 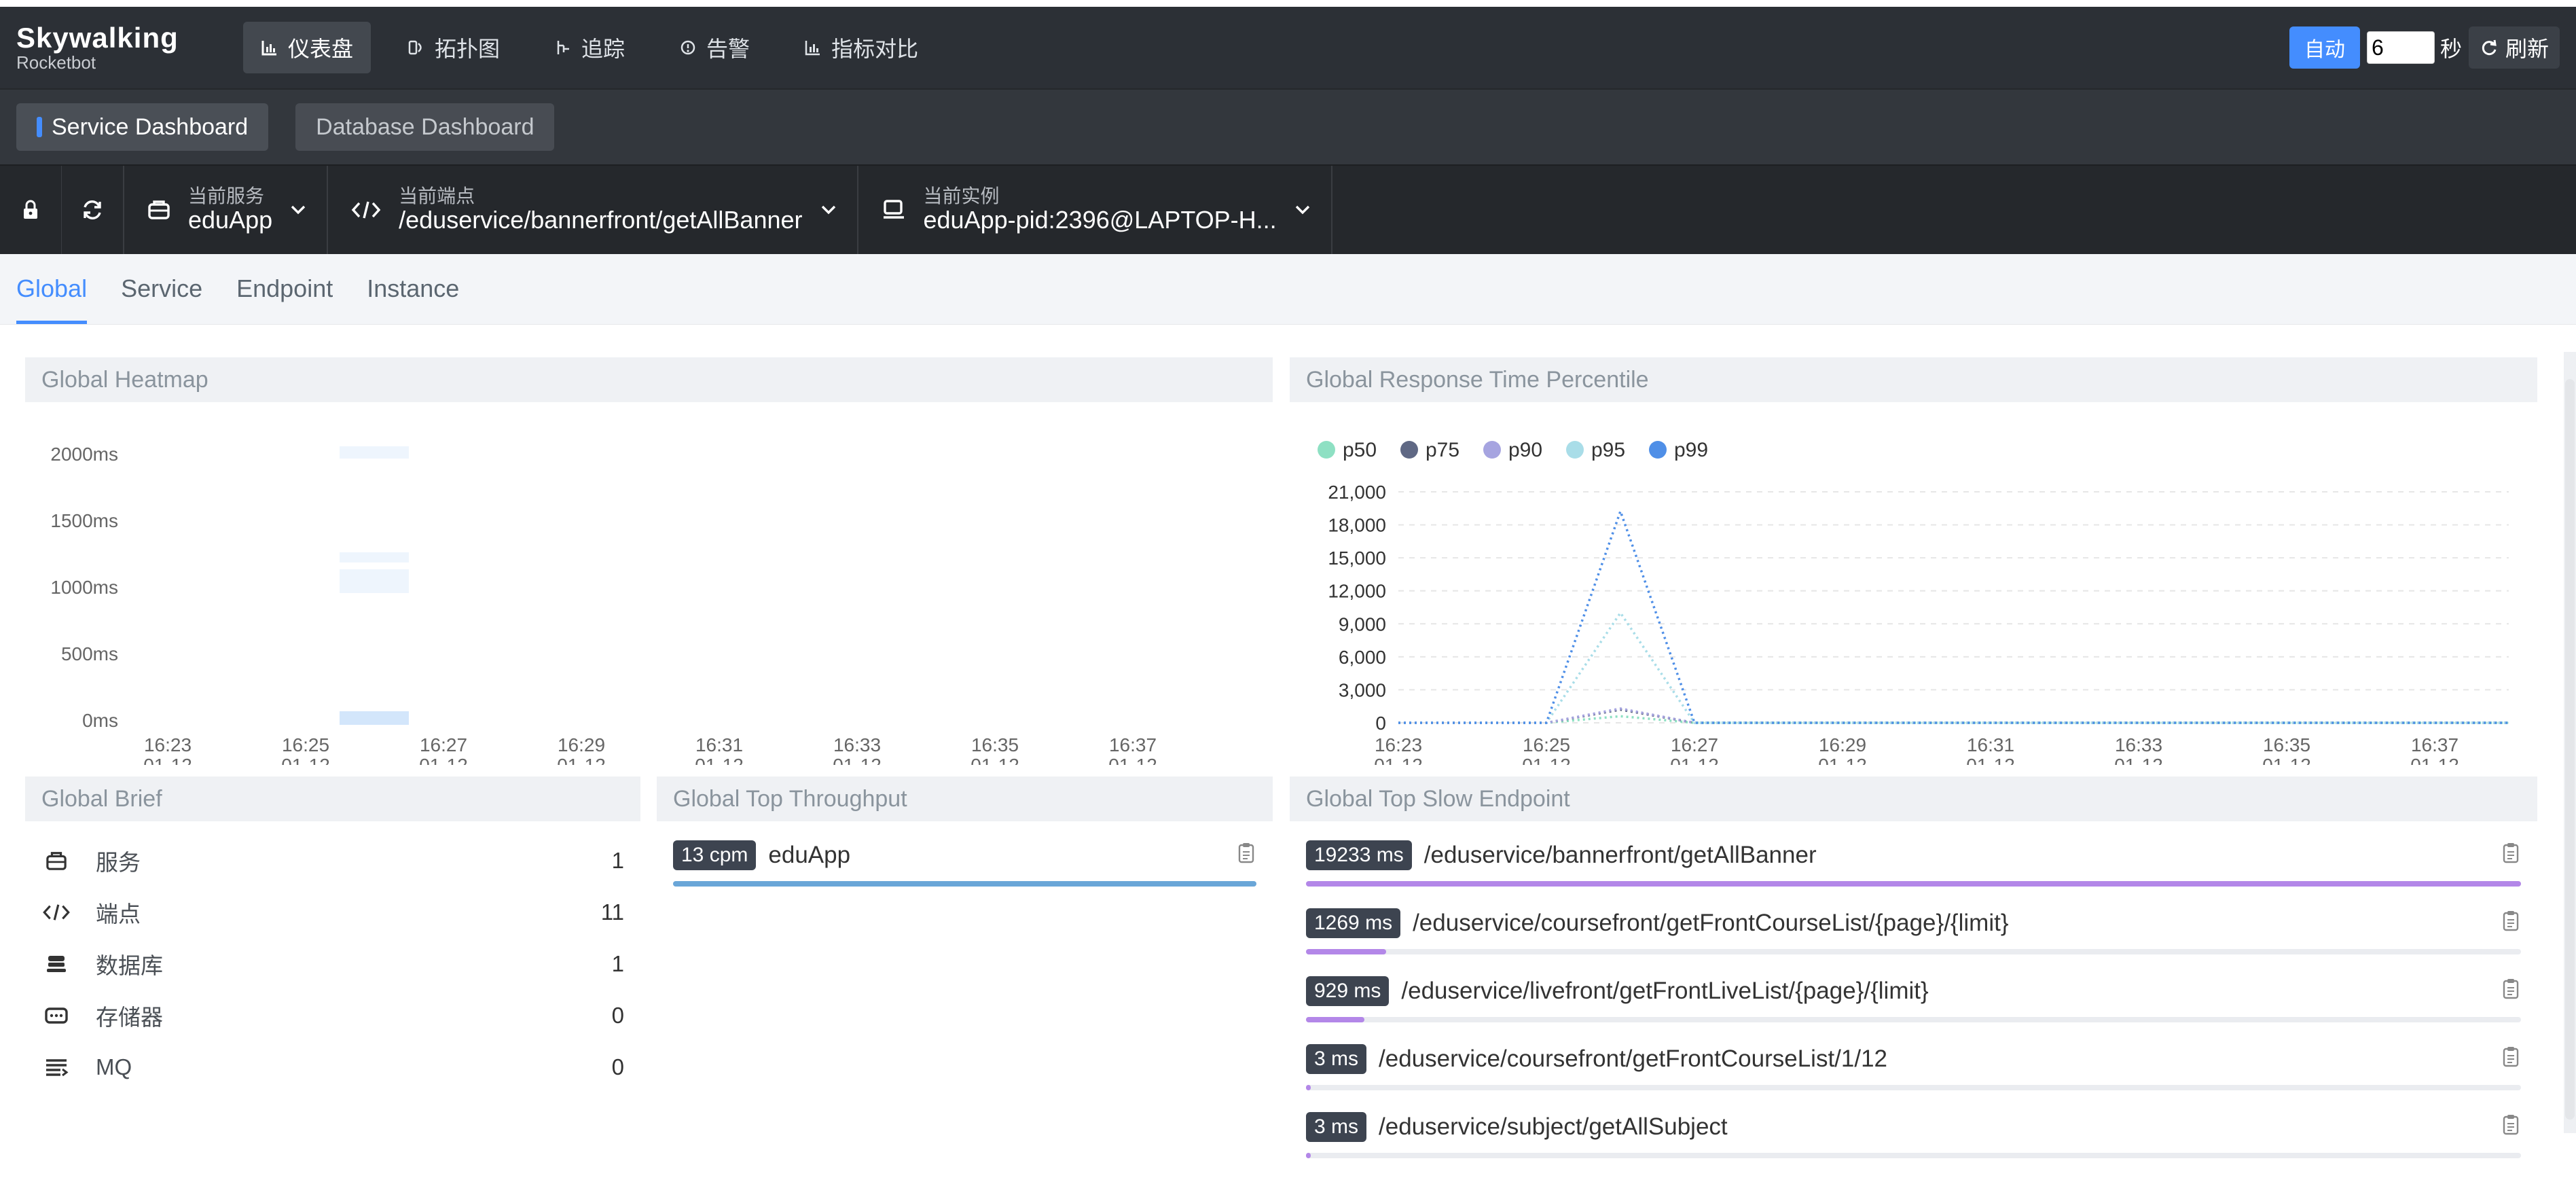 What do you see at coordinates (1288, 289) in the screenshot?
I see `sub-tabs: Global Service Endpoint Instance` at bounding box center [1288, 289].